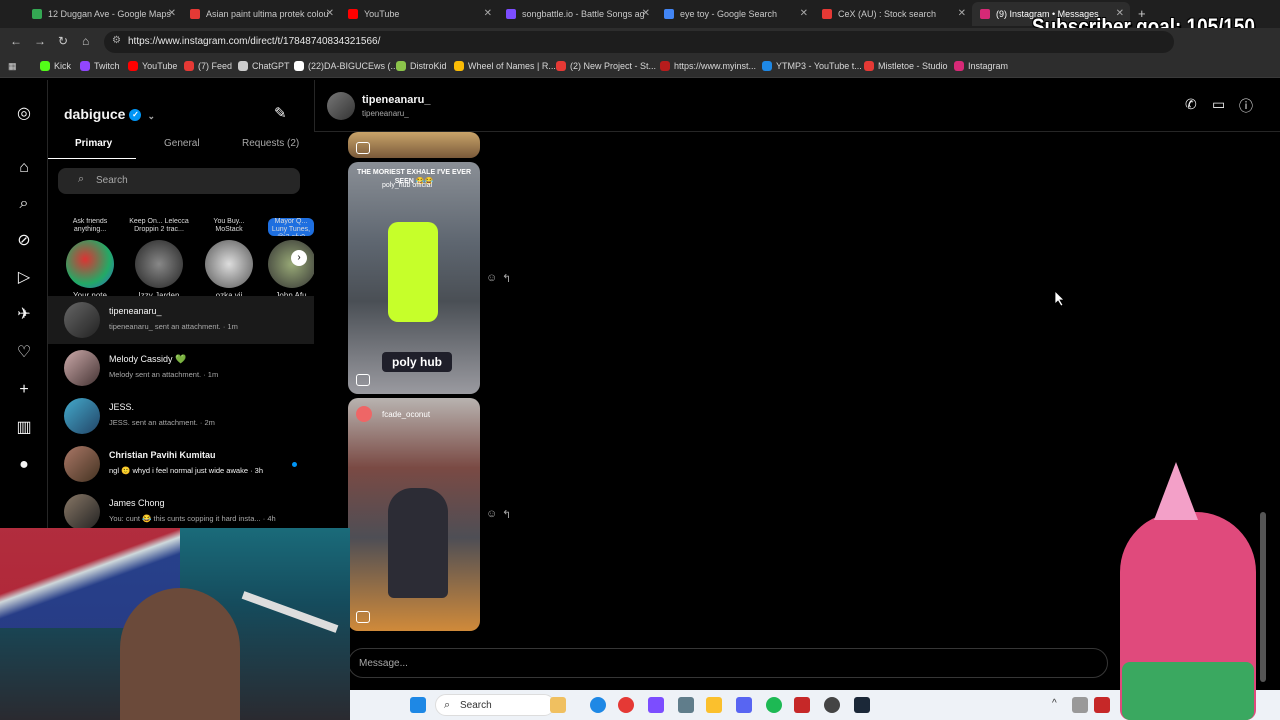 The image size is (1280, 720). I want to click on back-icon: ←, so click(16, 41).